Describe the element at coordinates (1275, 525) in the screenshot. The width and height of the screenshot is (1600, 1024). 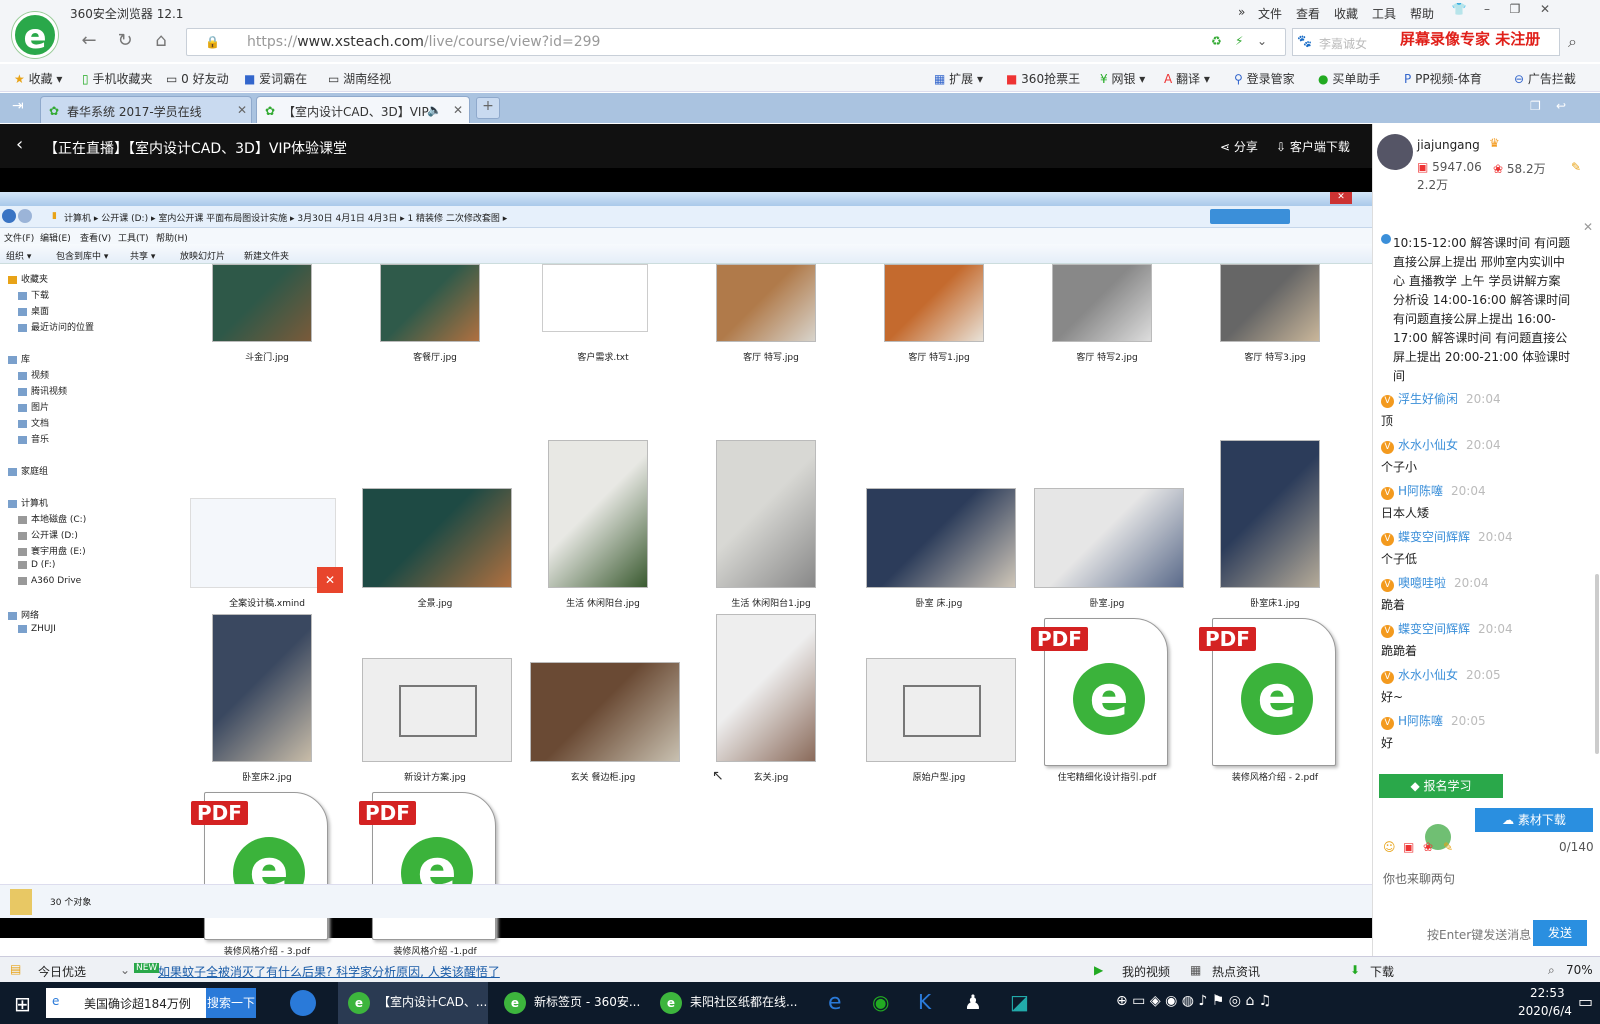
I see `file-item: 卧室床1.jpg` at that location.